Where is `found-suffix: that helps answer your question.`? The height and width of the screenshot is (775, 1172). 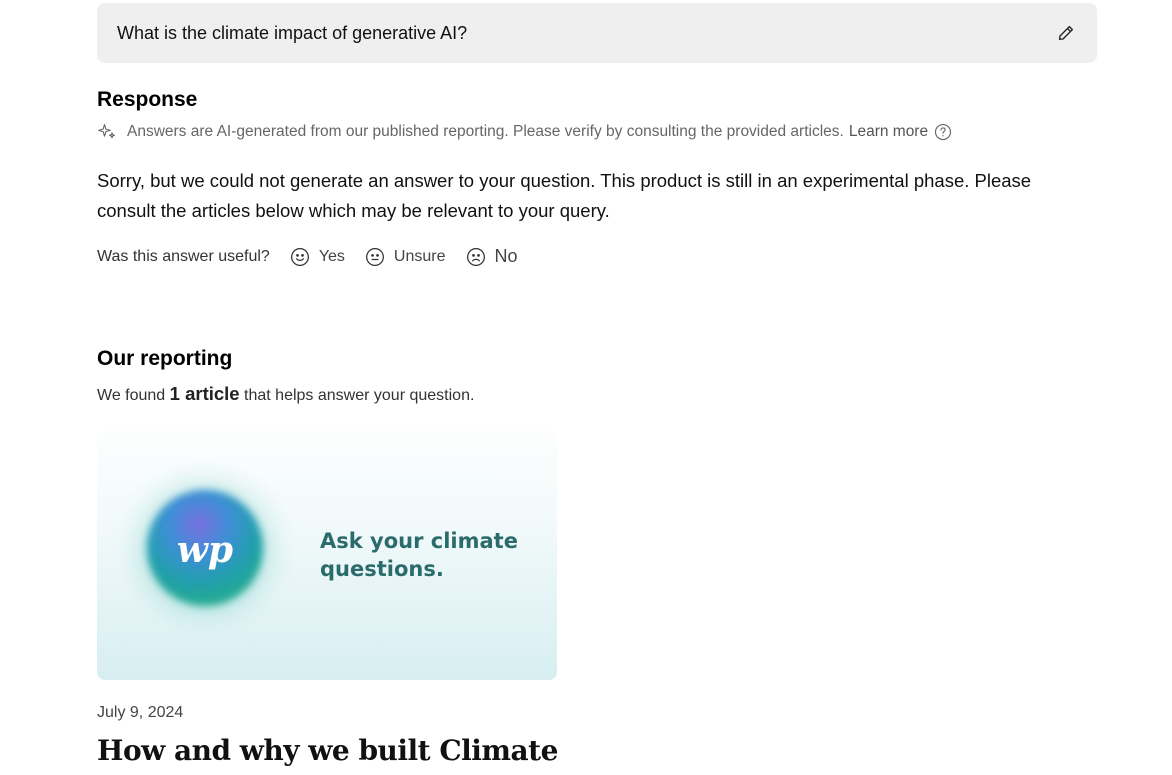 found-suffix: that helps answer your question. is located at coordinates (359, 395).